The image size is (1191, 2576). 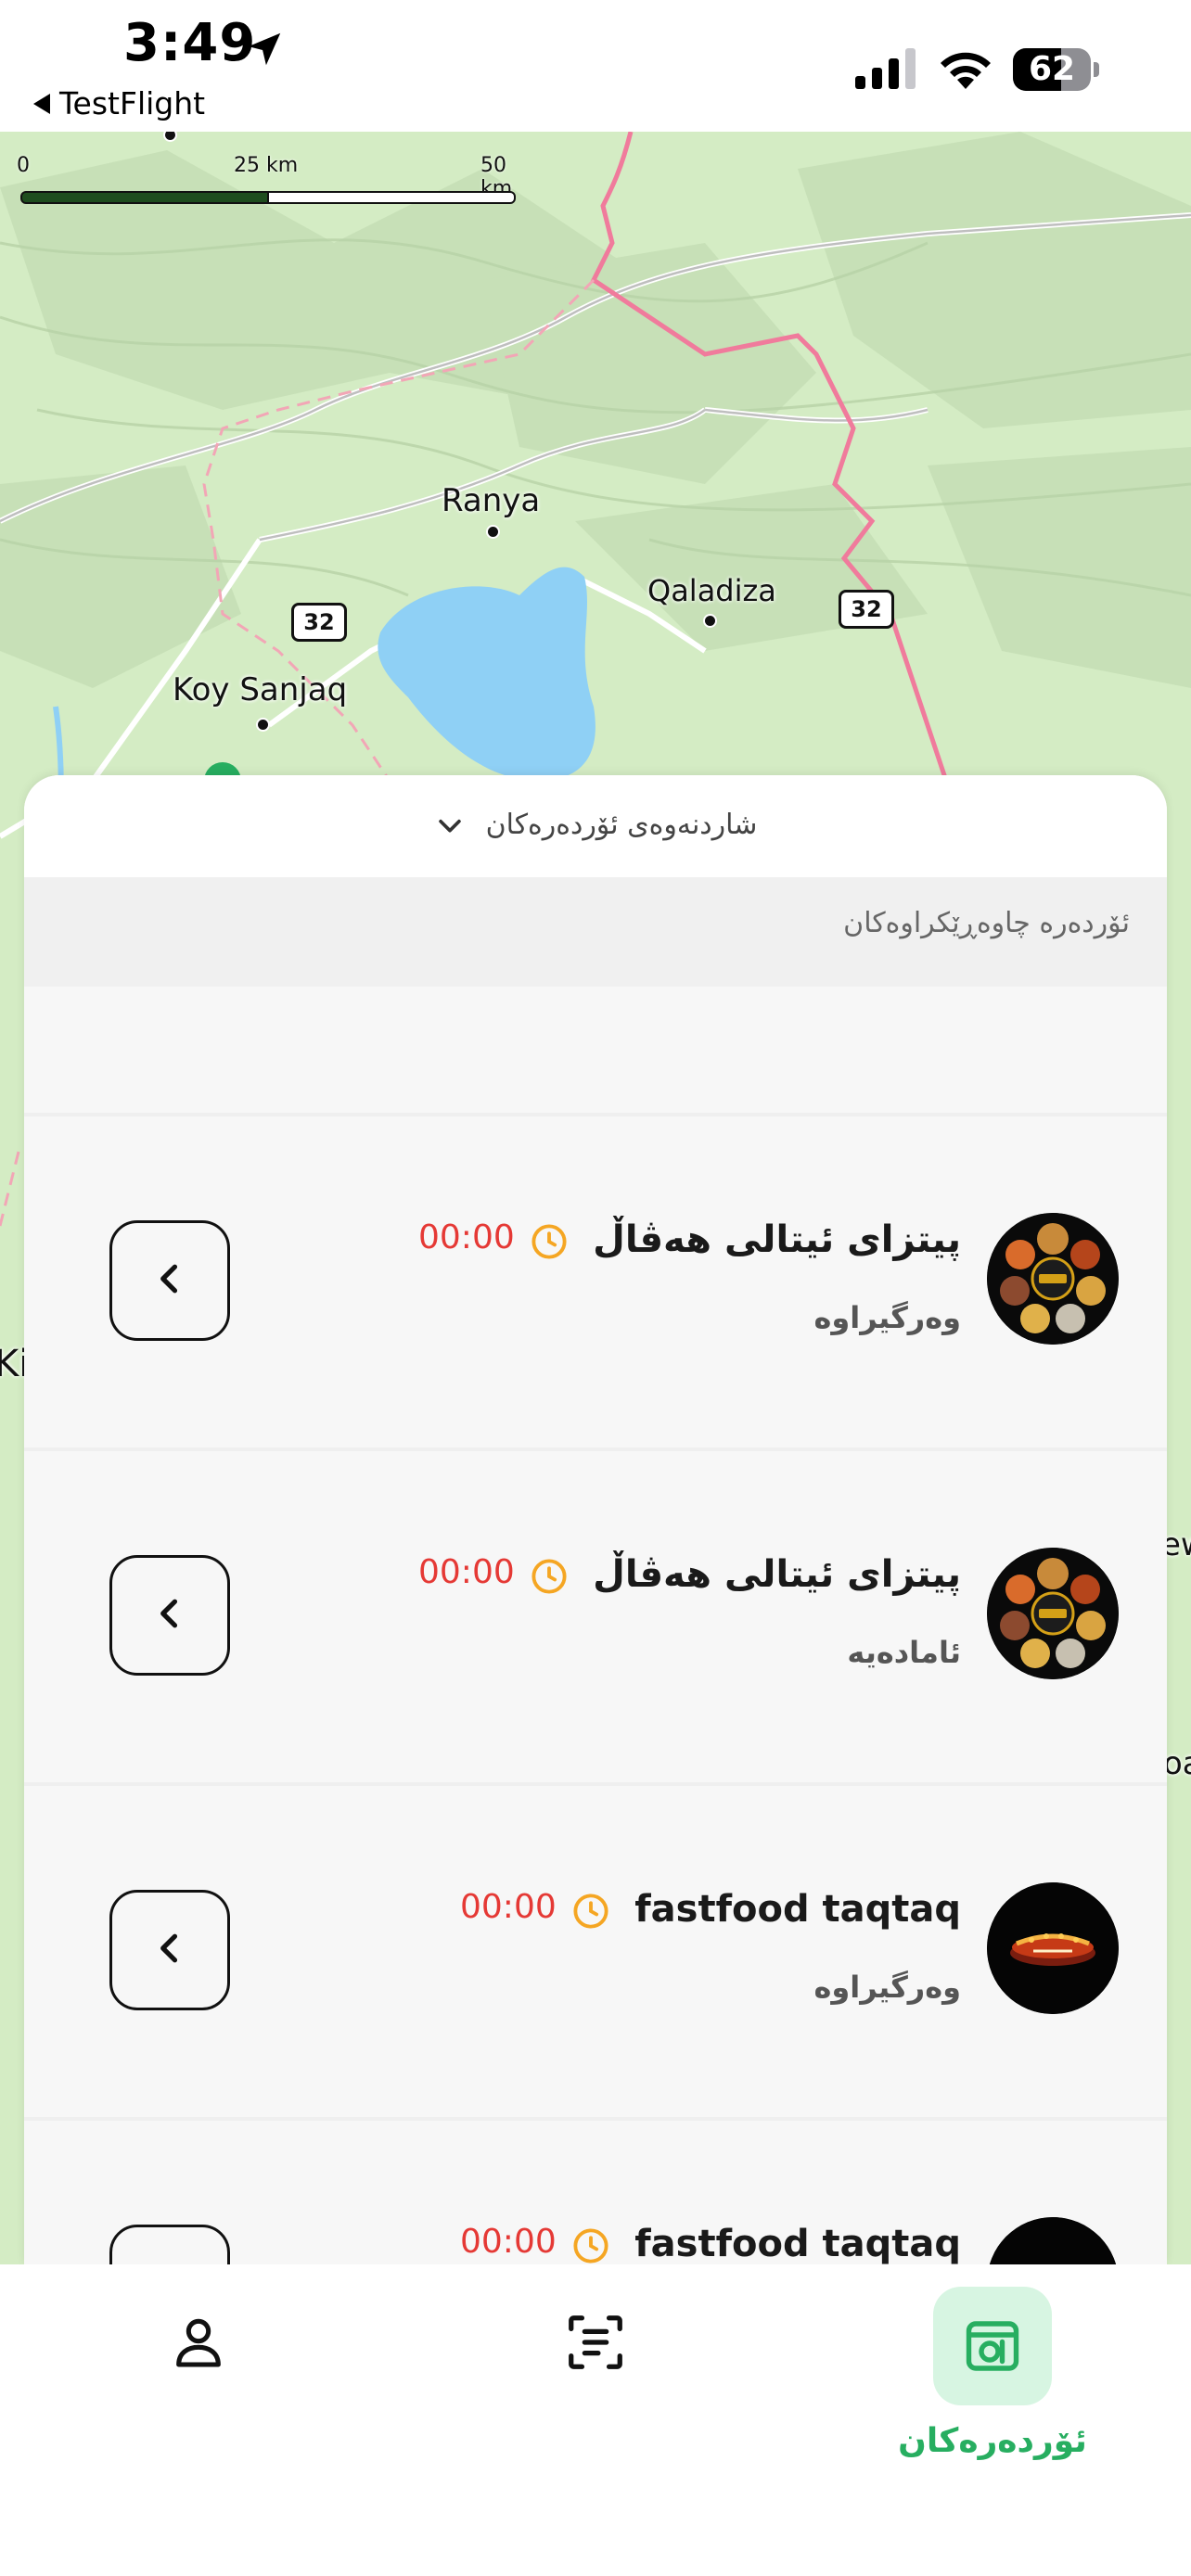 What do you see at coordinates (266, 165) in the screenshot?
I see `scale-label-mid: 25 km` at bounding box center [266, 165].